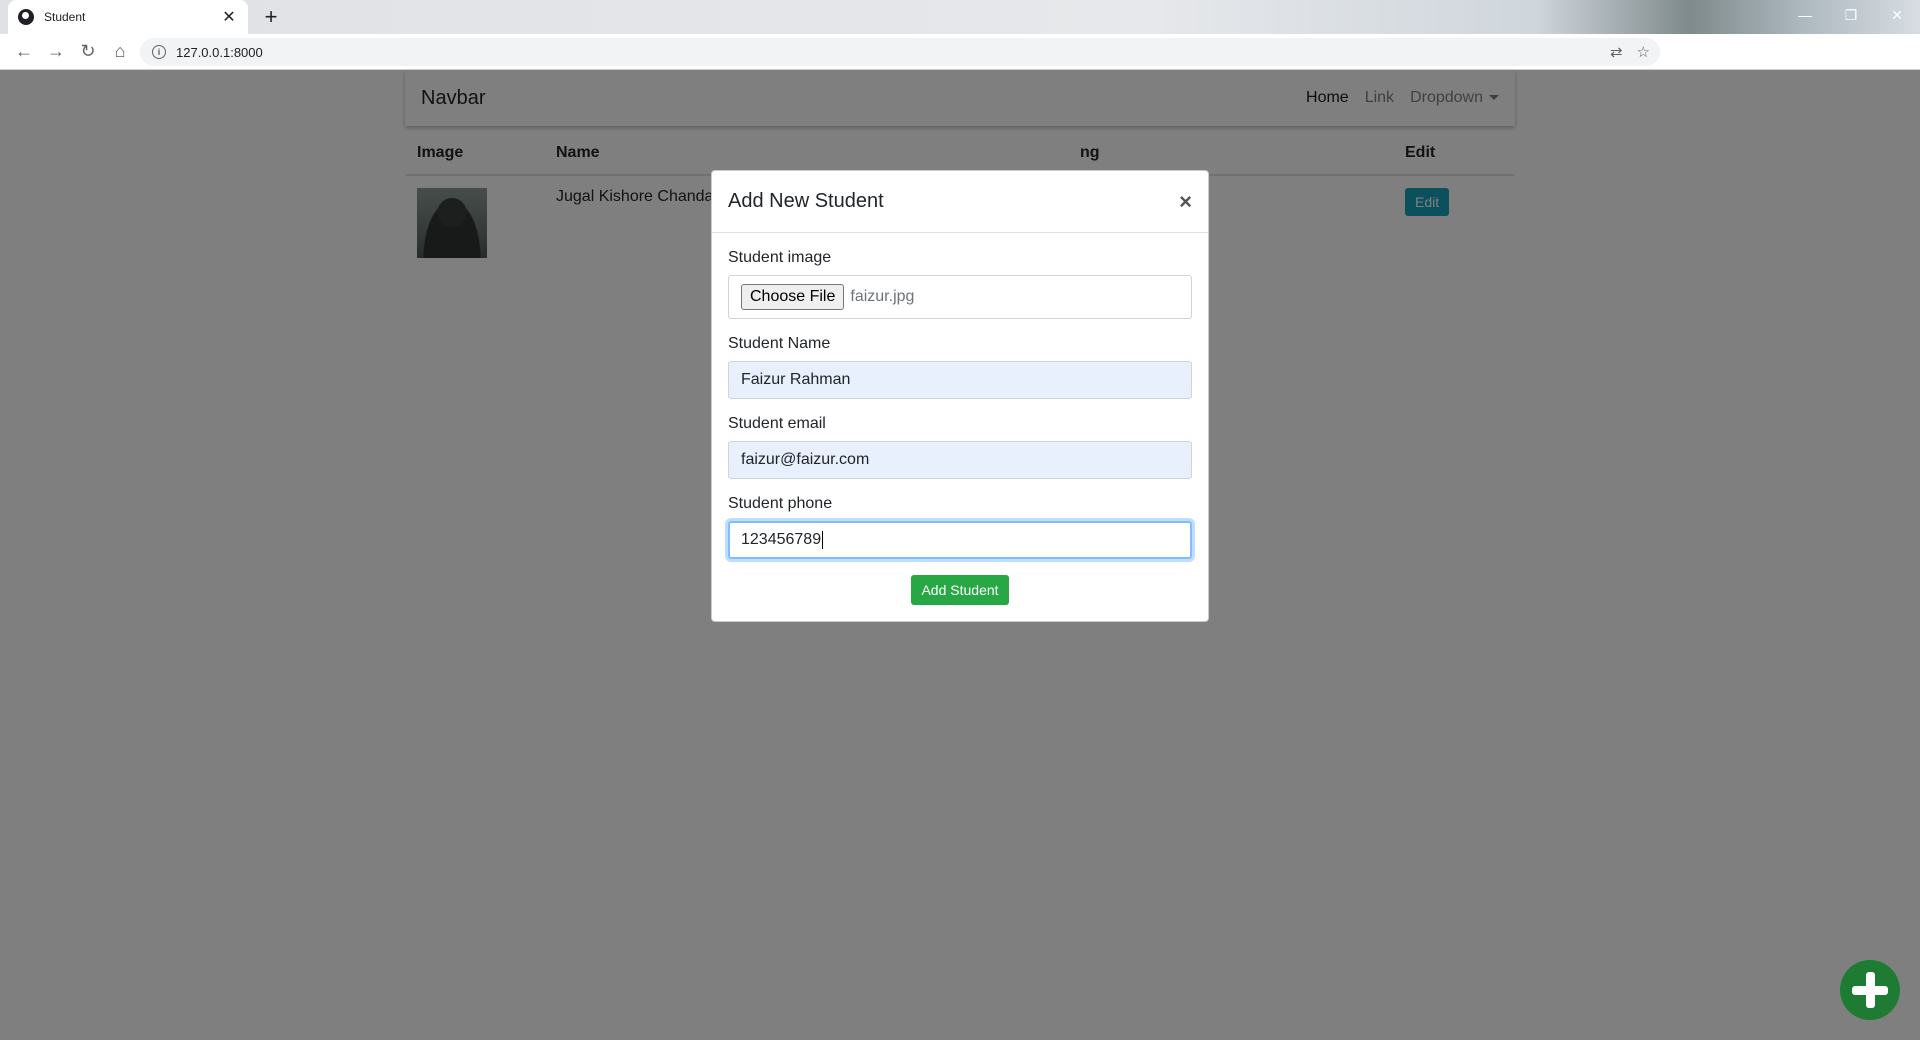 This screenshot has width=1920, height=1040. I want to click on student-image-input: Choose File faizur.jpg, so click(960, 297).